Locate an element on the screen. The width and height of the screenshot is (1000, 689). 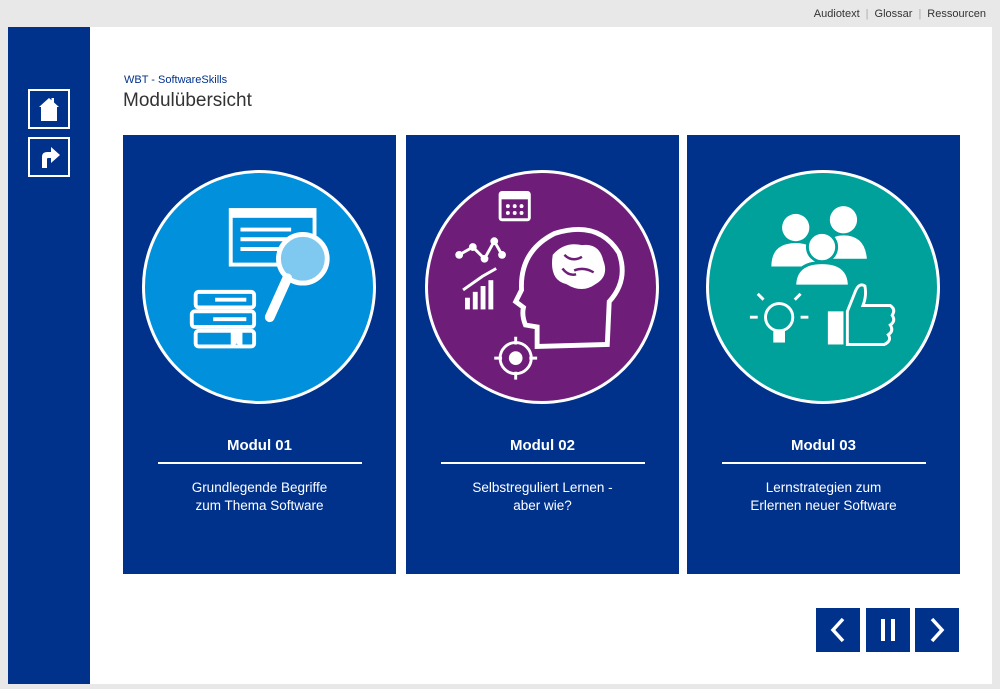
top-bar: Audiotext | Glossar | Ressourcen is located at coordinates (500, 13).